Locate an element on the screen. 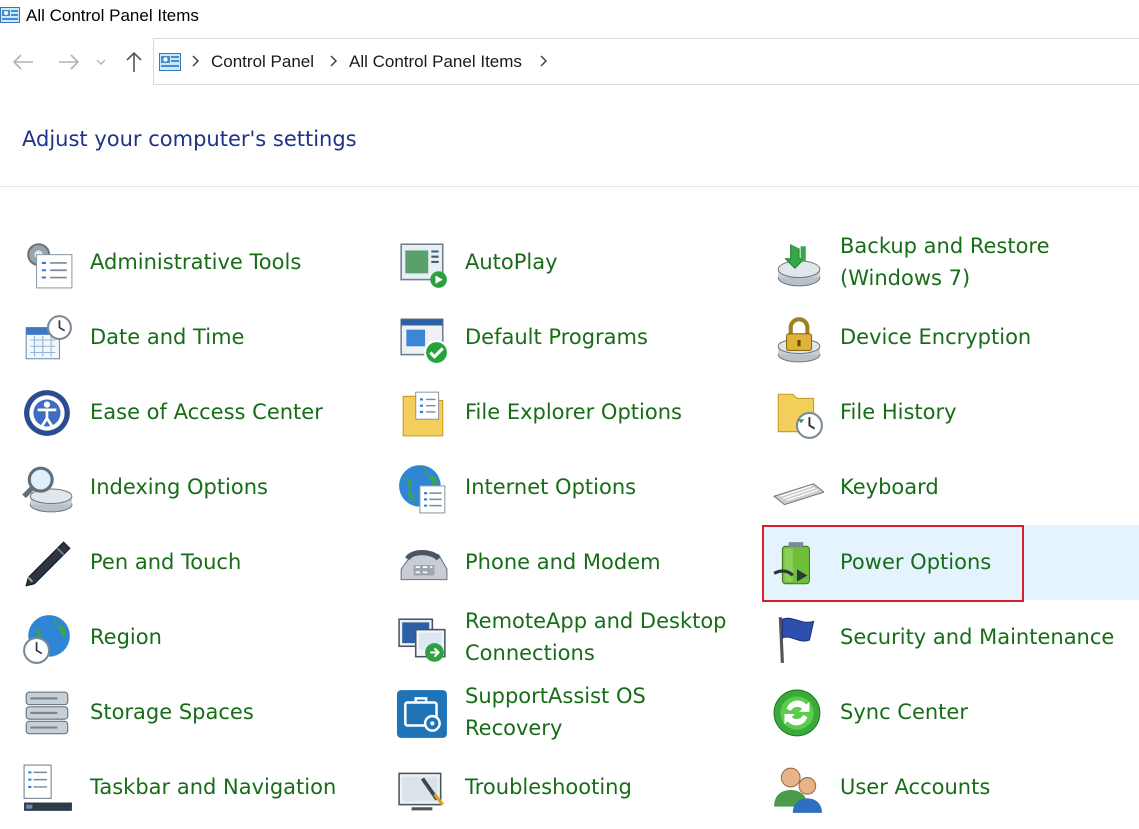 The width and height of the screenshot is (1139, 829). item-keyboard: Keyboard is located at coordinates (944, 487).